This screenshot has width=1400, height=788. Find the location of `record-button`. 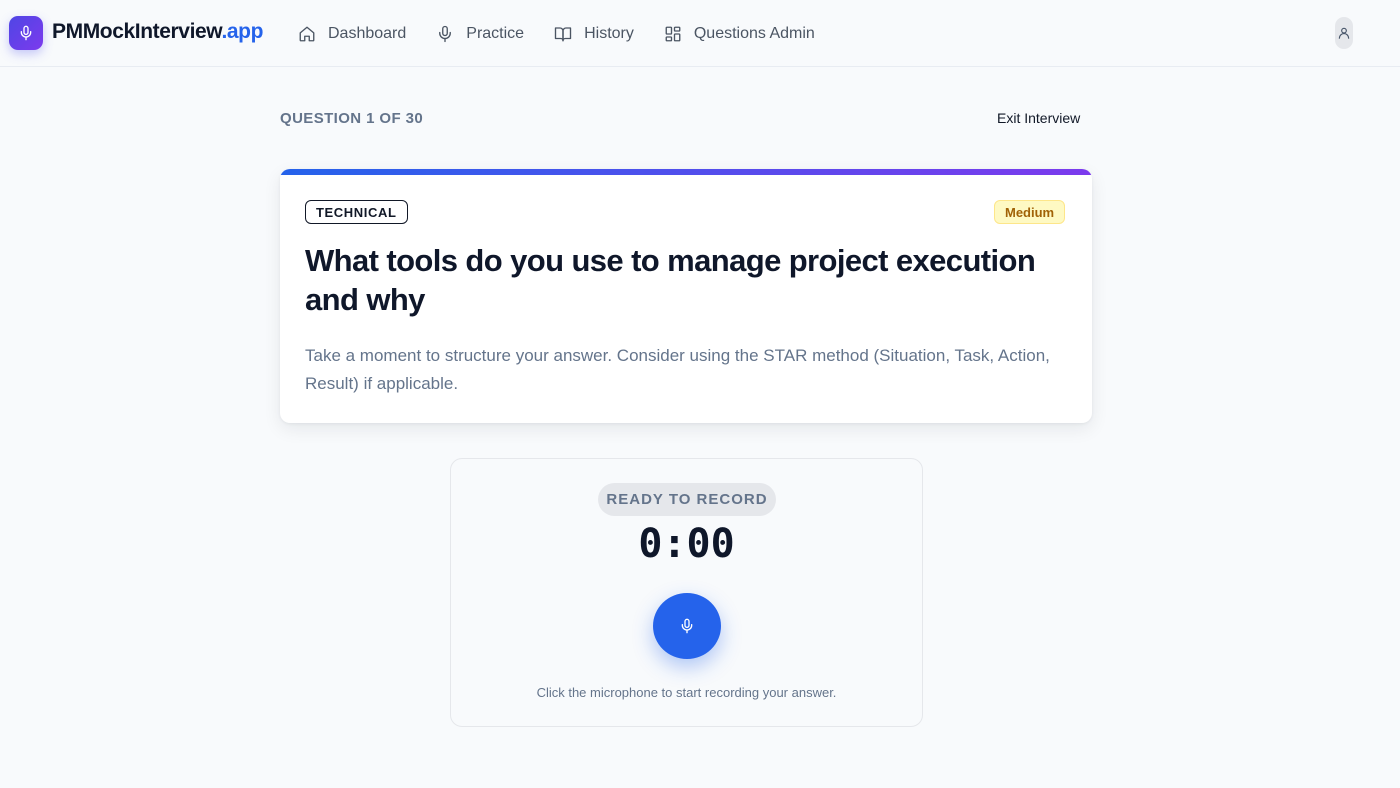

record-button is located at coordinates (687, 626).